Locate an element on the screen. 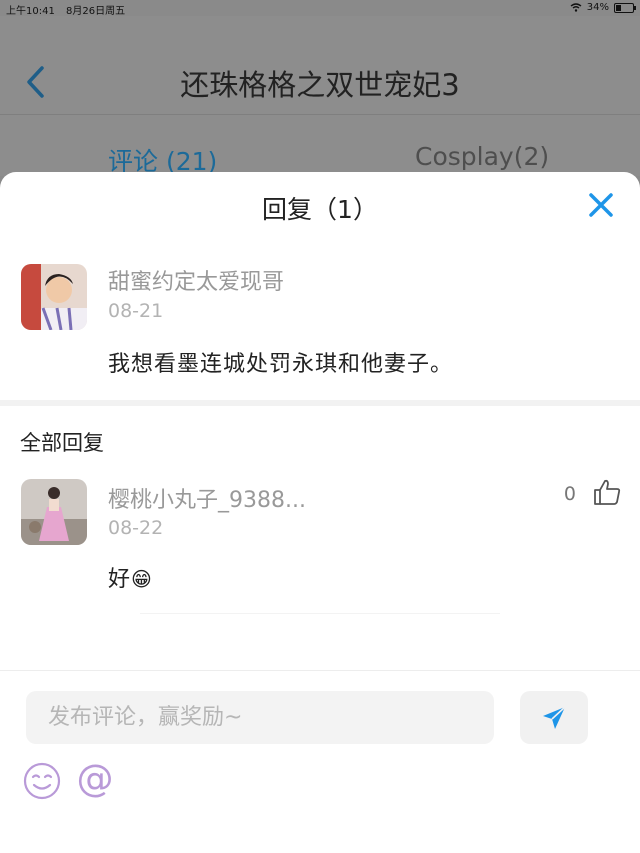 The width and height of the screenshot is (640, 853). comment-input is located at coordinates (260, 717).